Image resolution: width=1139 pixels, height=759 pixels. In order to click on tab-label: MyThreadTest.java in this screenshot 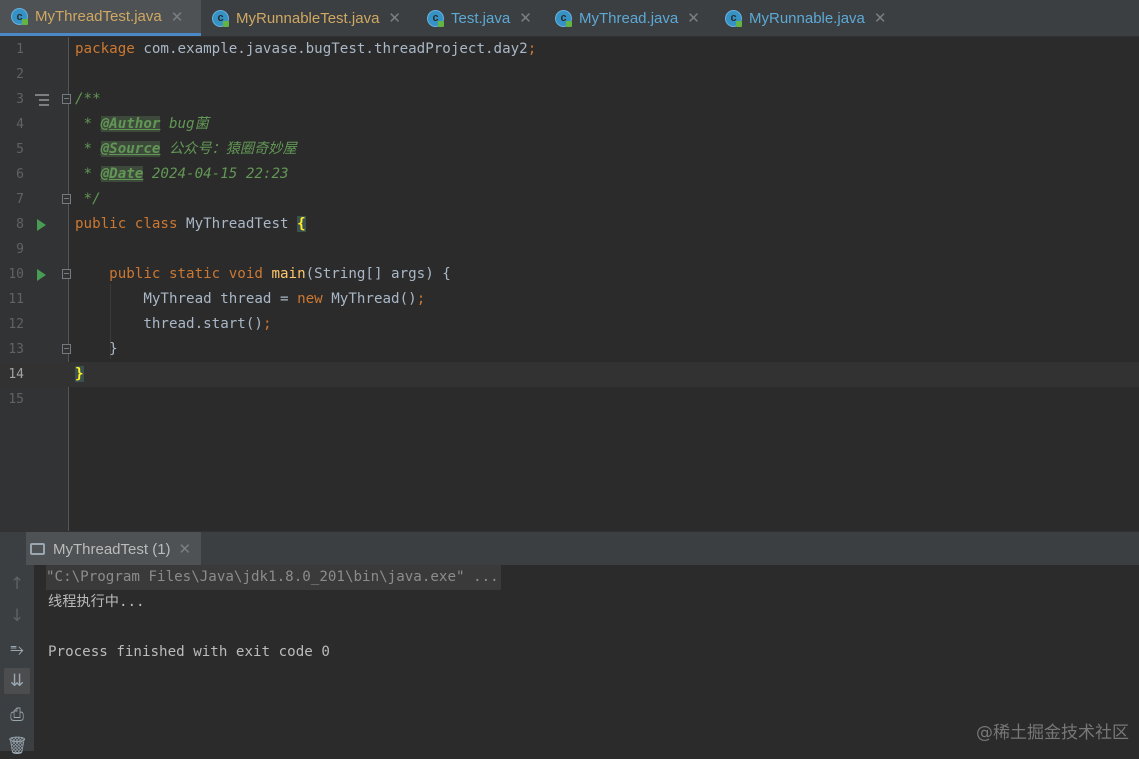, I will do `click(98, 16)`.